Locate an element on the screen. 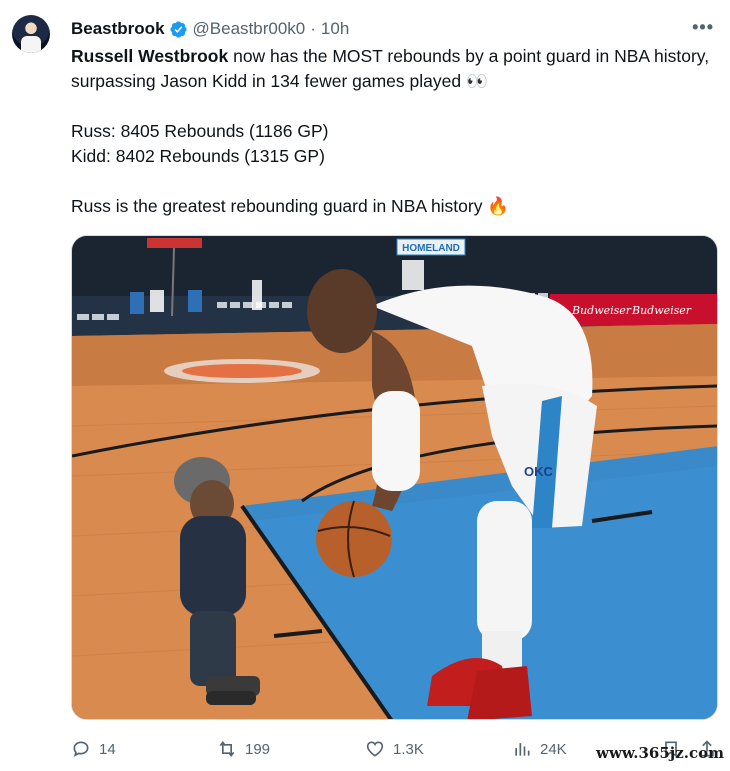  author-avatar is located at coordinates (31, 34).